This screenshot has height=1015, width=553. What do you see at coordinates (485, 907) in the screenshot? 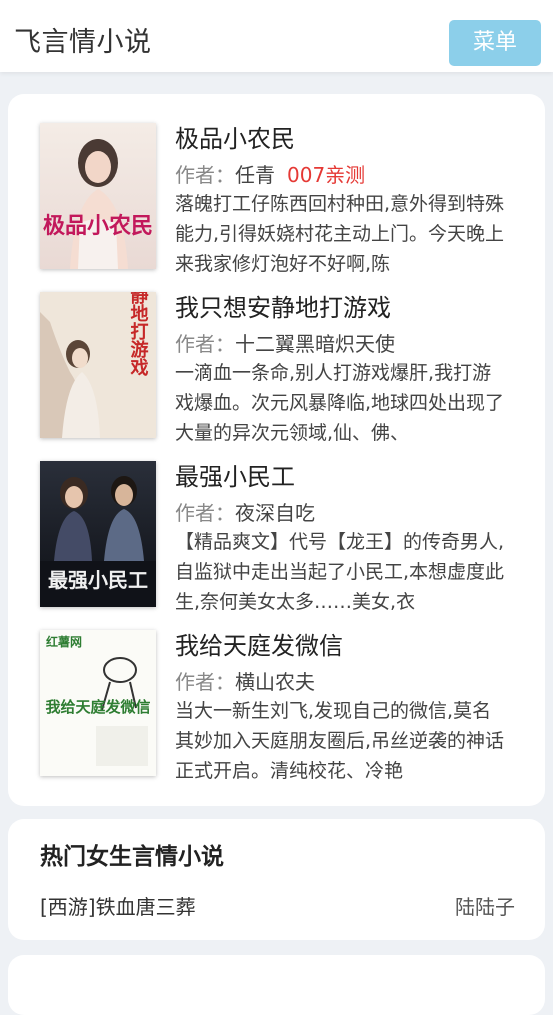
I see `list-item-author: 陆陆子` at bounding box center [485, 907].